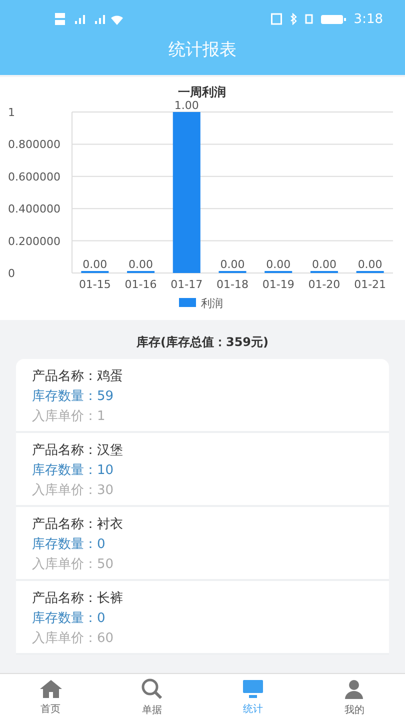 The image size is (405, 720). I want to click on monitor-icon, so click(253, 688).